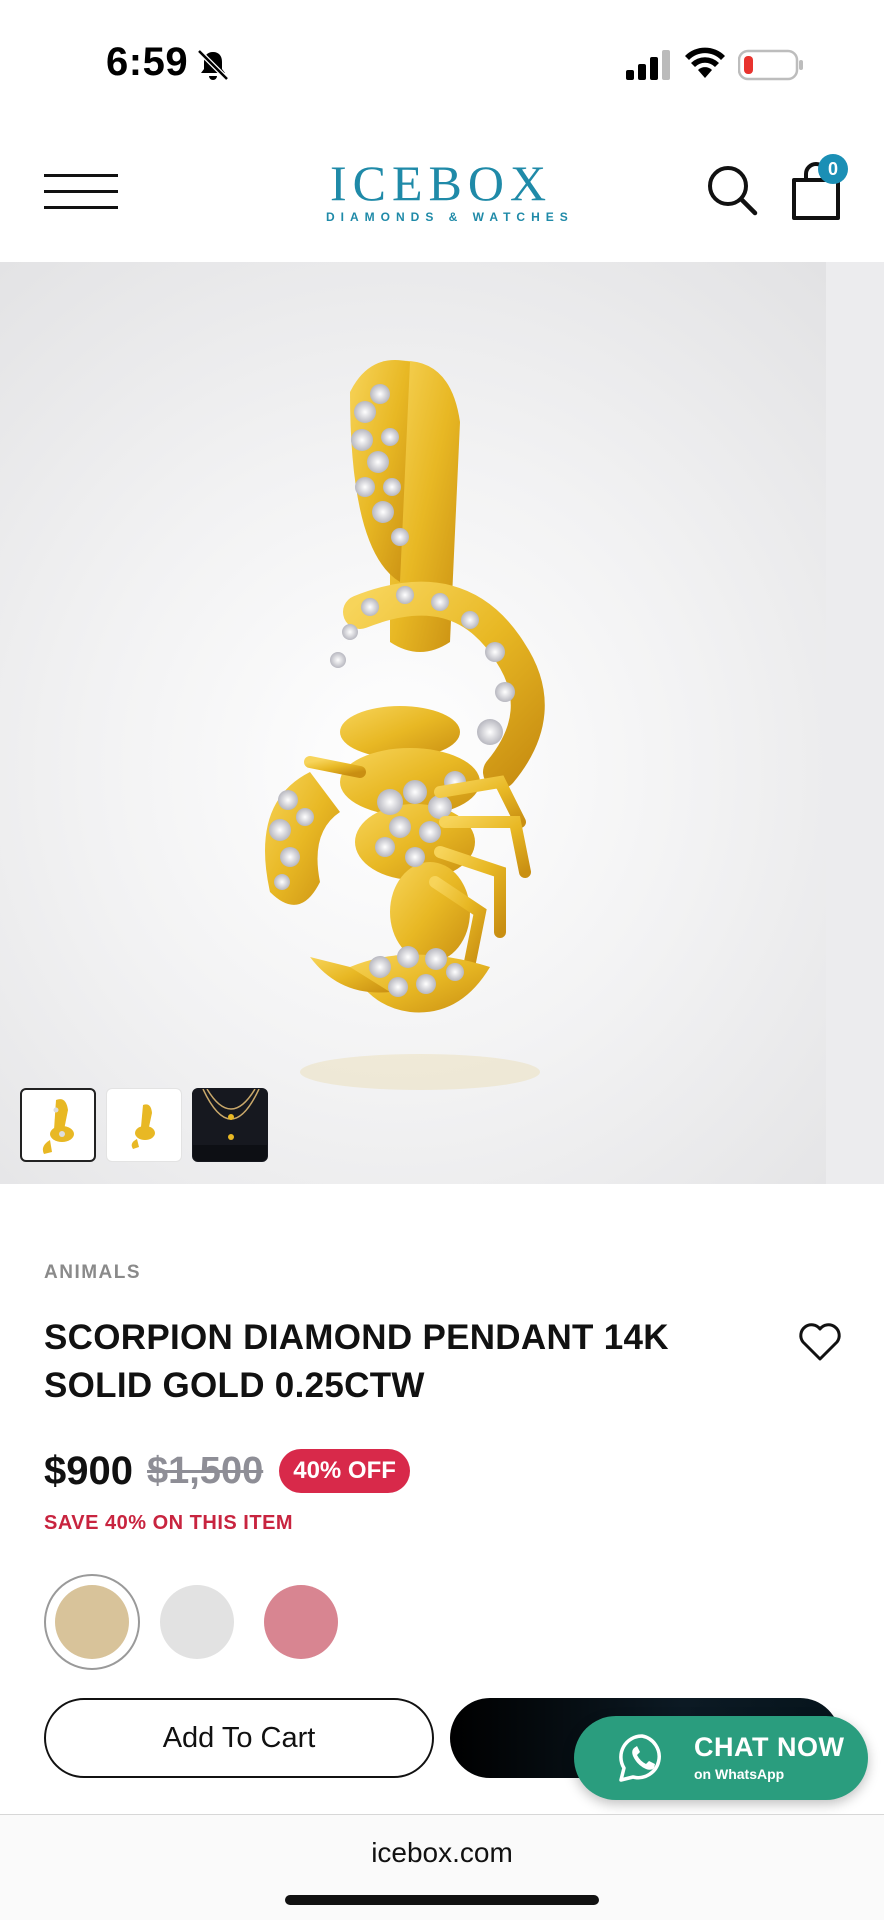 The width and height of the screenshot is (884, 1920). I want to click on swatch-rose-gold, so click(301, 1622).